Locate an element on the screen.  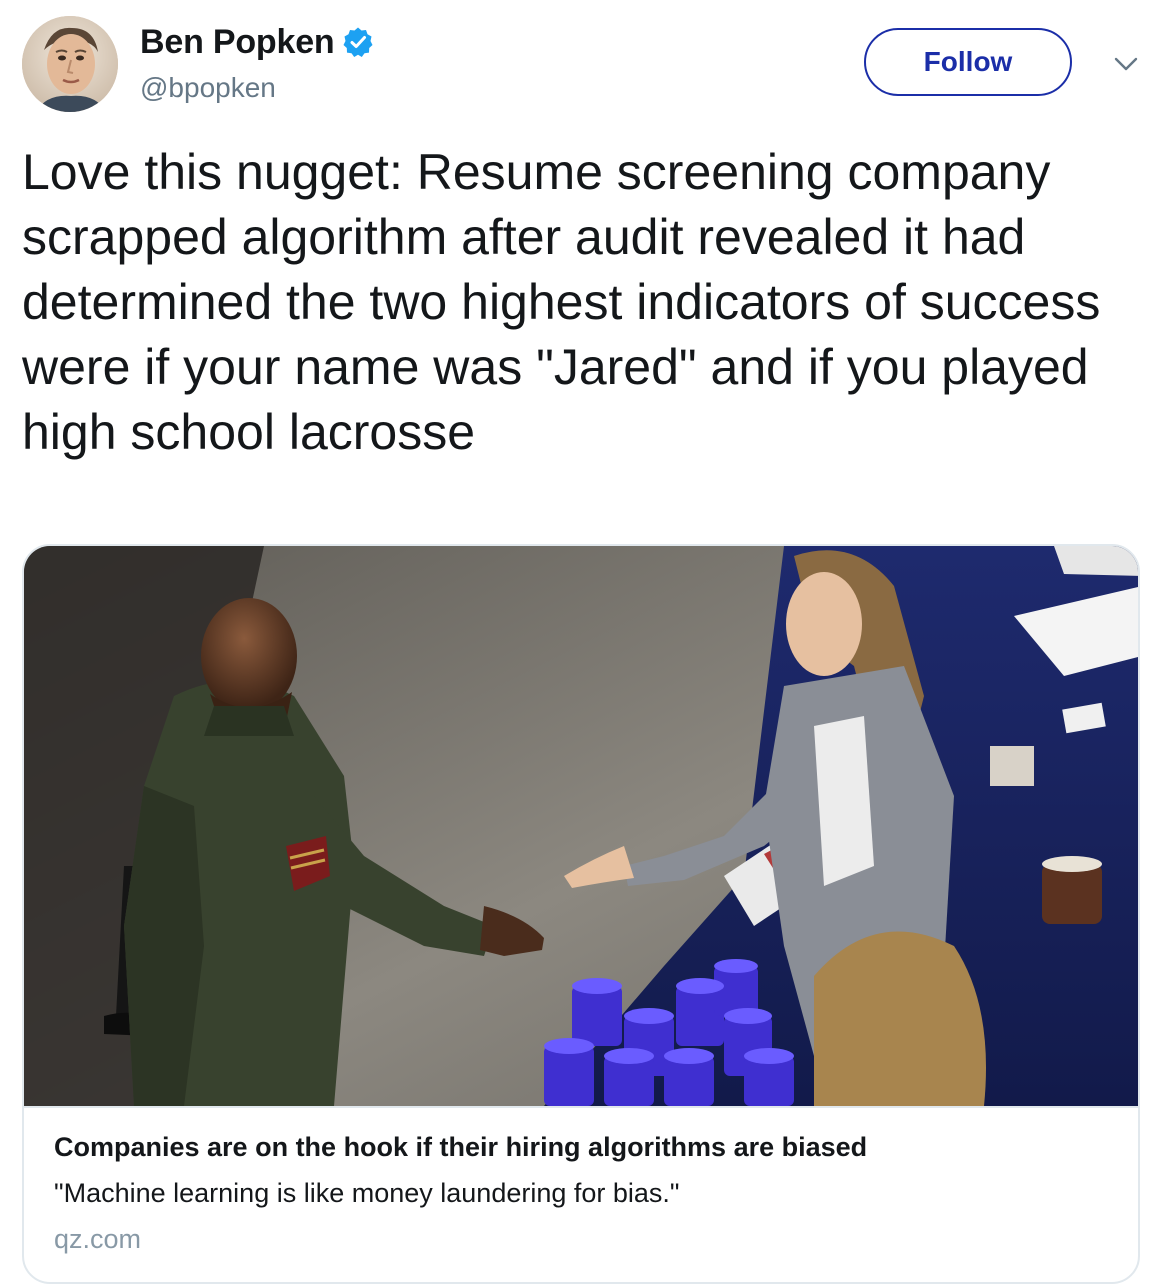
verified-badge-icon is located at coordinates (358, 42).